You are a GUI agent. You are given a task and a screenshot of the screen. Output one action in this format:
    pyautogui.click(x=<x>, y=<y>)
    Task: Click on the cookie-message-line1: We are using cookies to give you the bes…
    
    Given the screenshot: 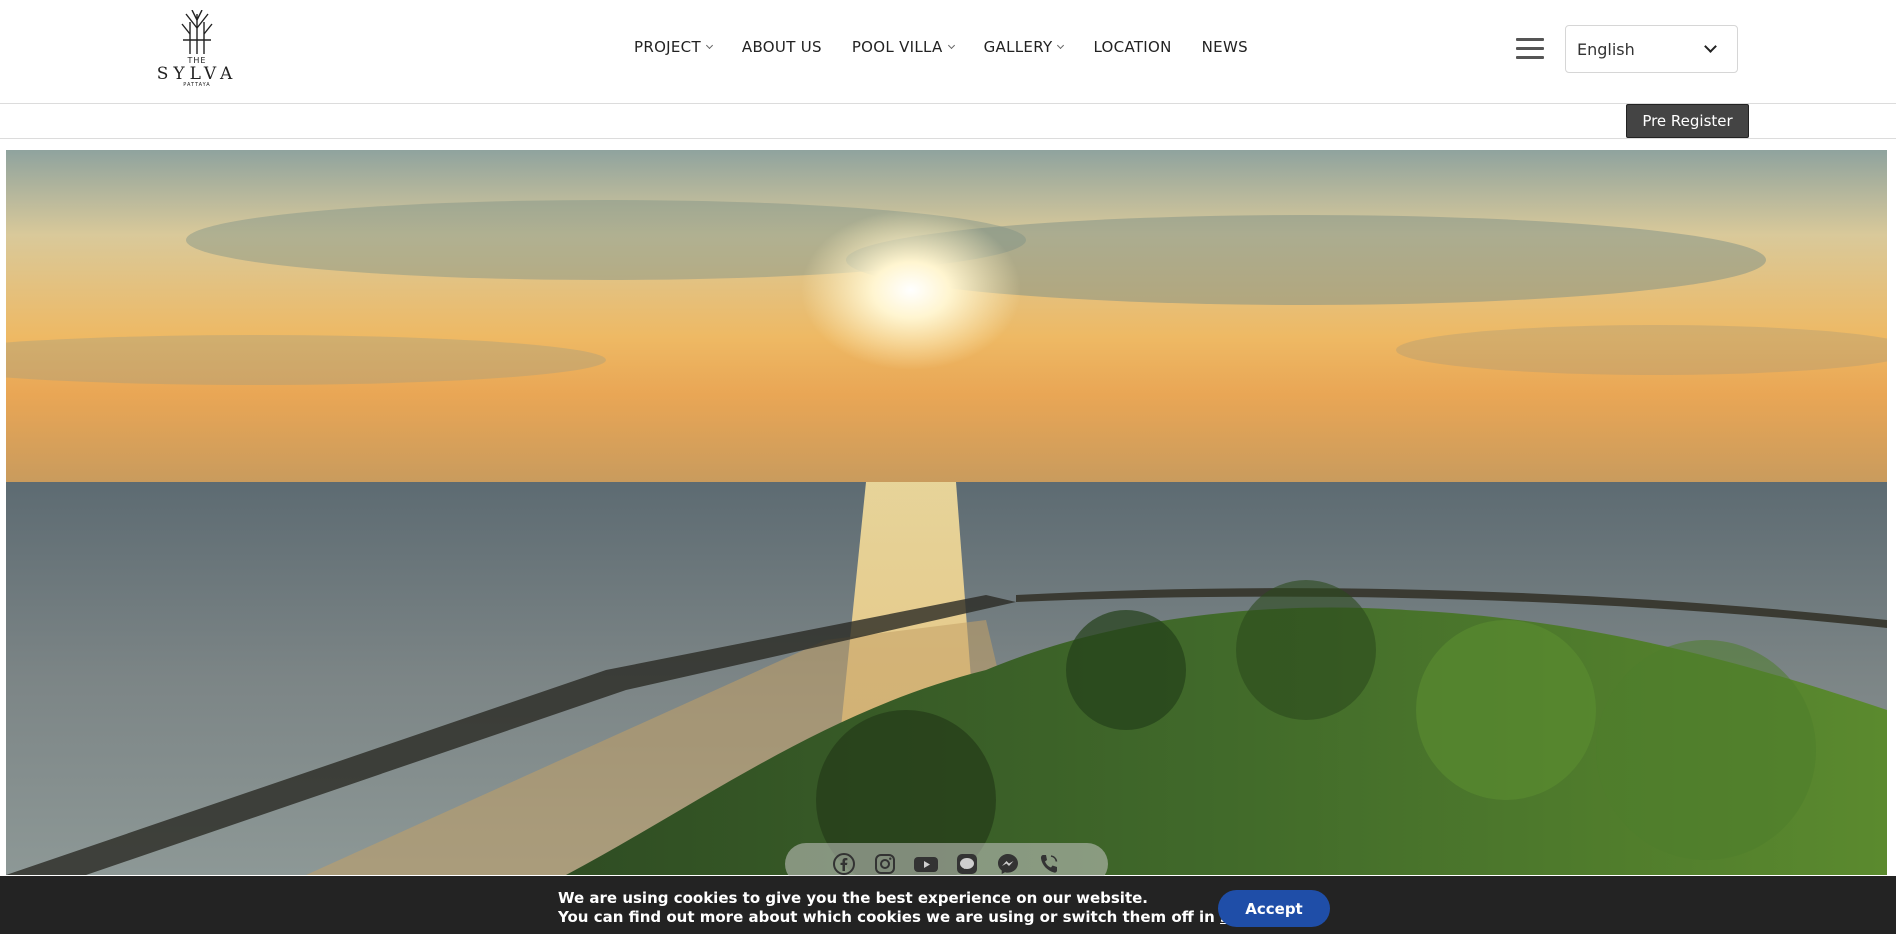 What is the action you would take?
    pyautogui.click(x=853, y=898)
    